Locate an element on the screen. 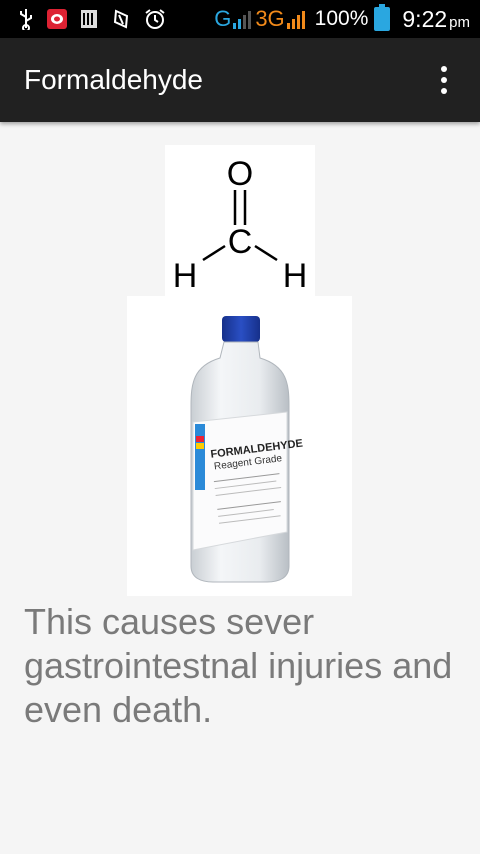 The width and height of the screenshot is (480, 854). sim-icon is located at coordinates (89, 19).